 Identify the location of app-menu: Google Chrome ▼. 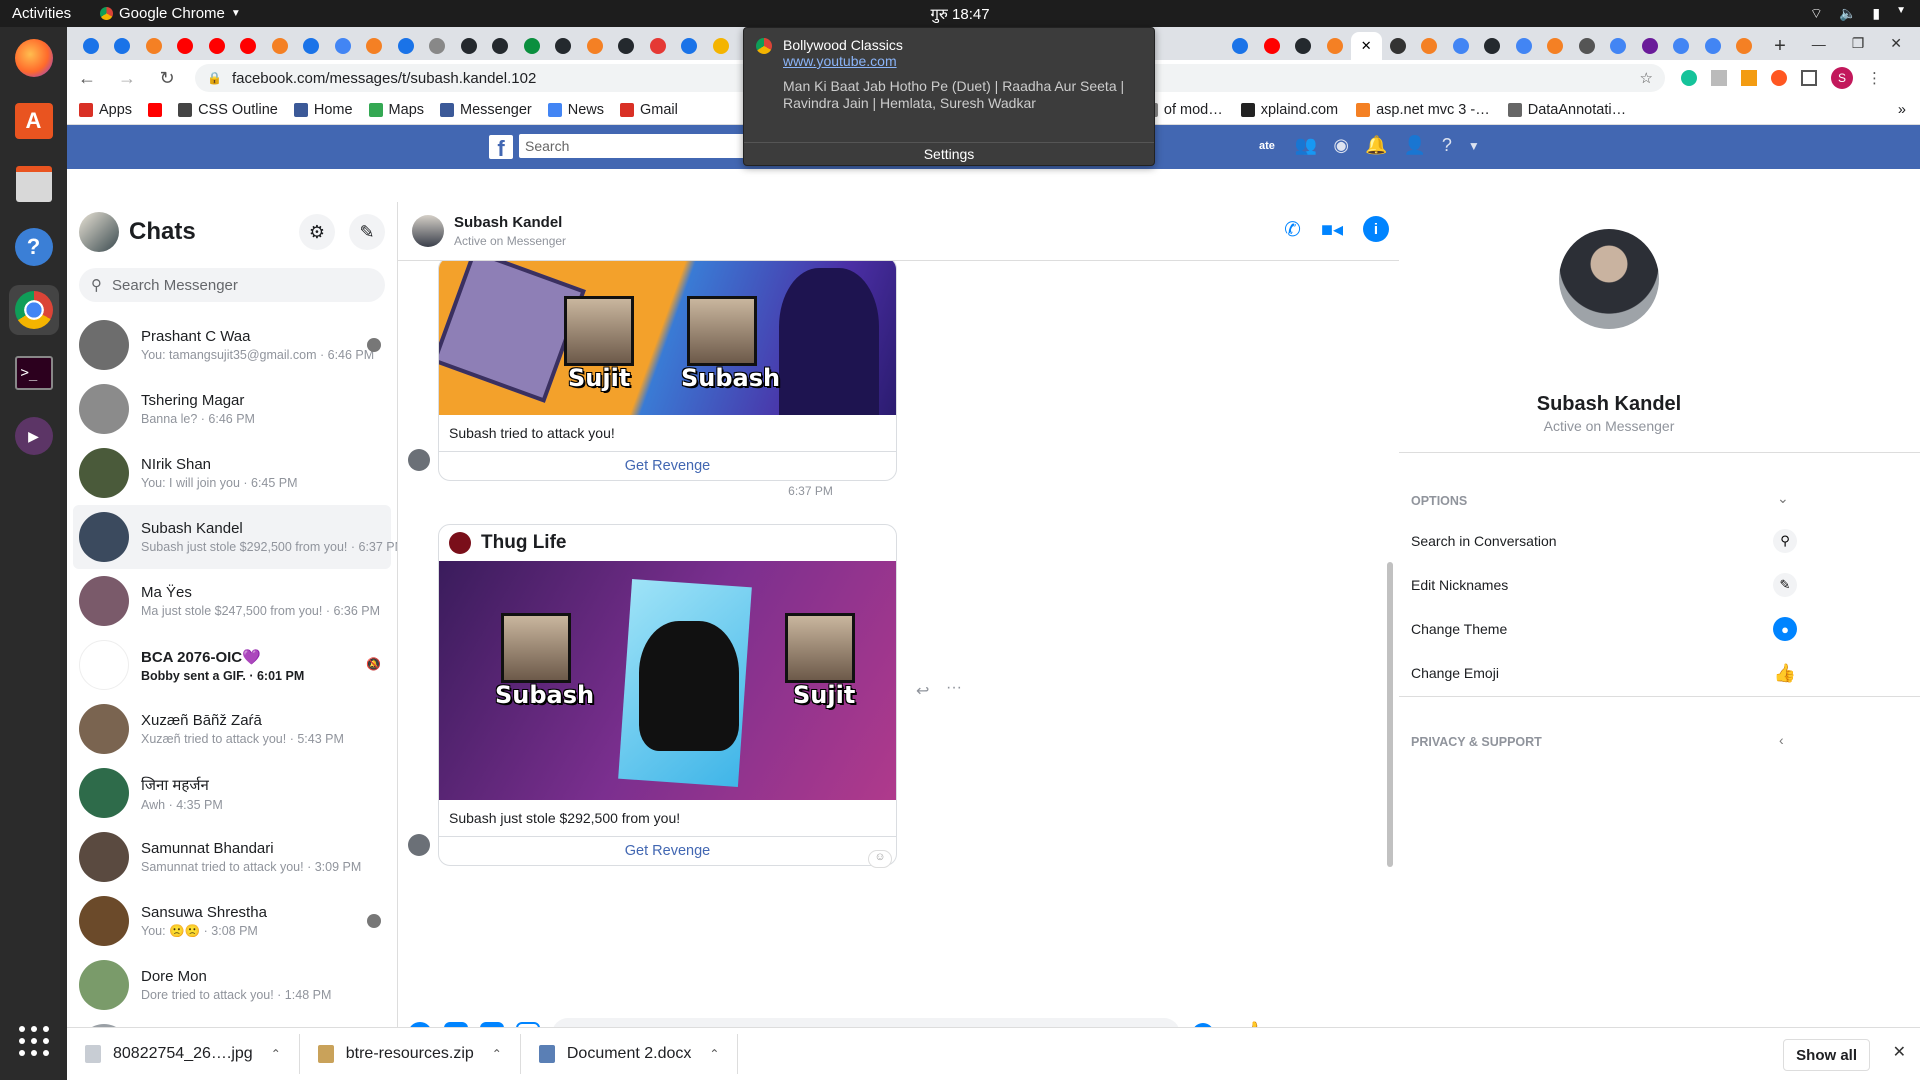
(170, 13).